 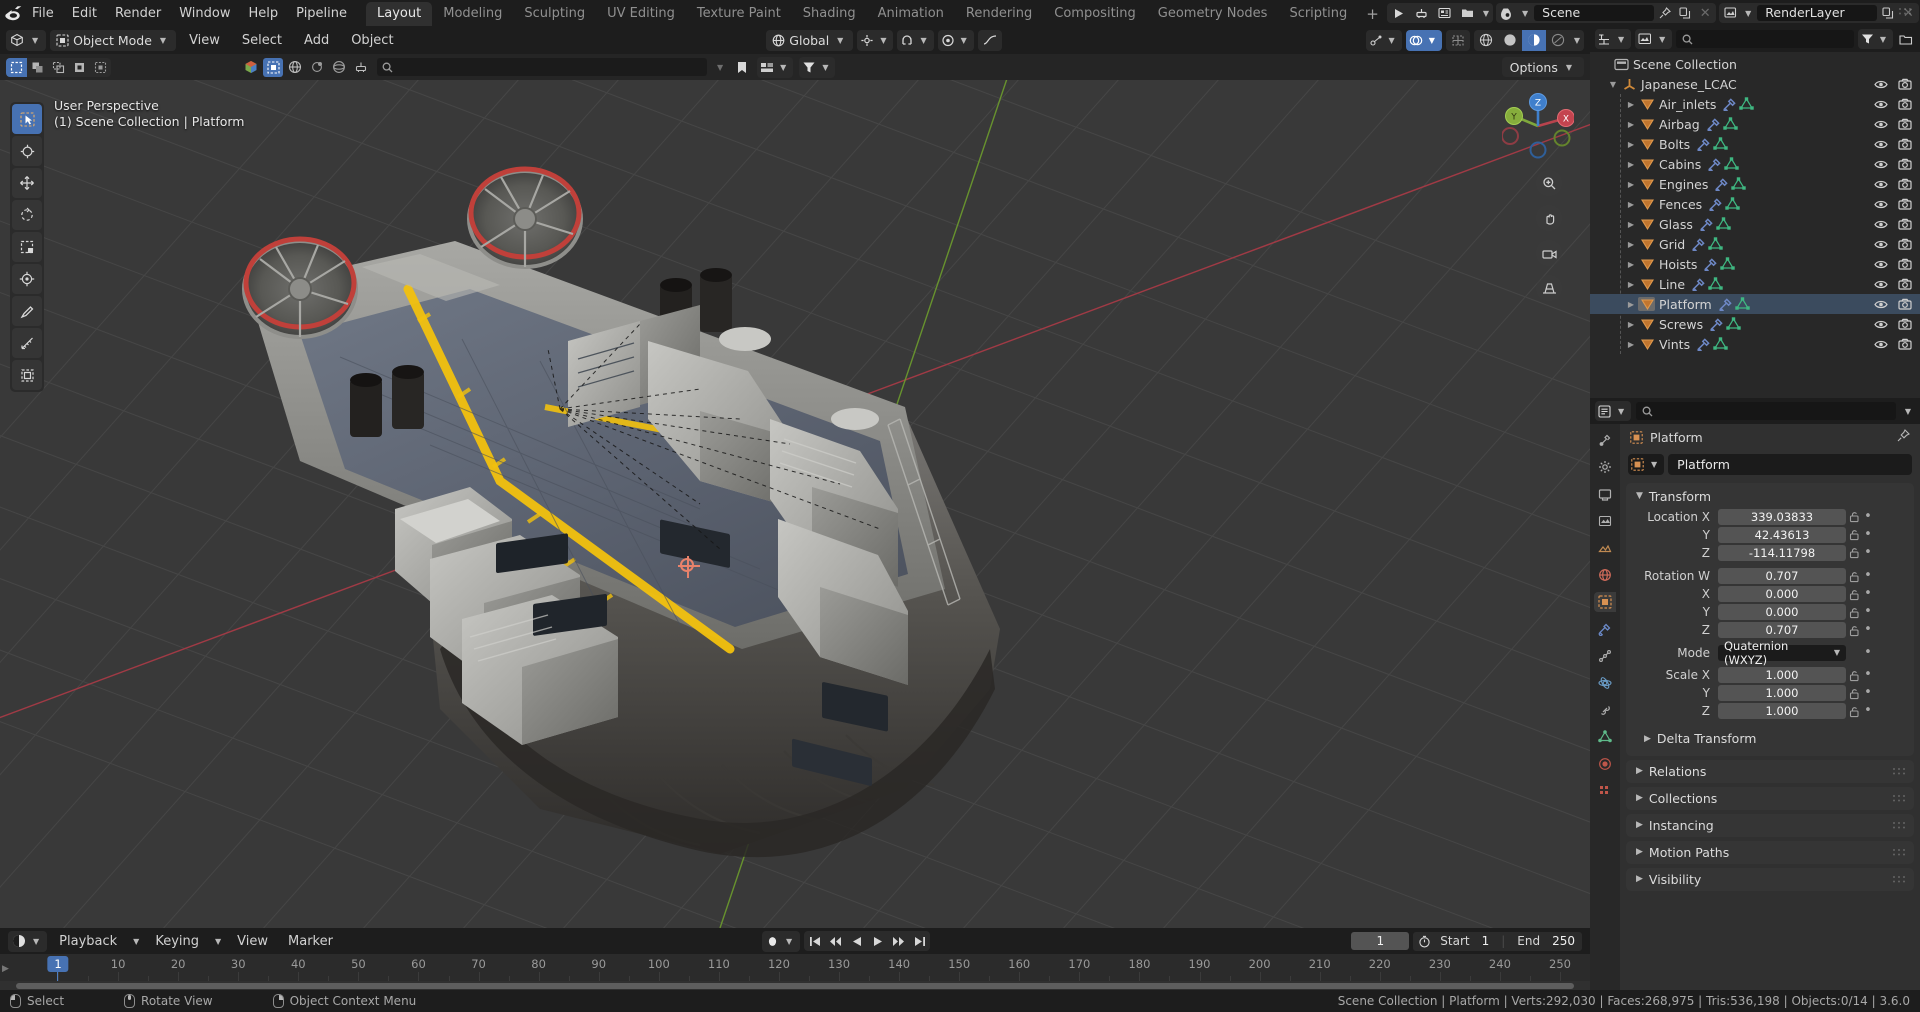 I want to click on output-tab-icon, so click(x=1605, y=494).